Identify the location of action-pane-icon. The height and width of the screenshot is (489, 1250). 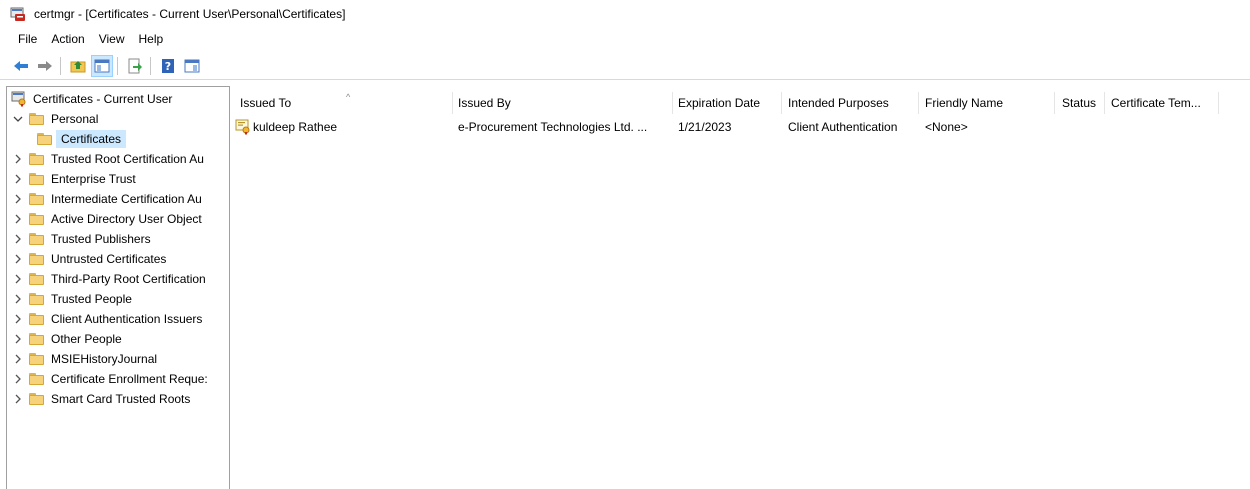
(192, 65).